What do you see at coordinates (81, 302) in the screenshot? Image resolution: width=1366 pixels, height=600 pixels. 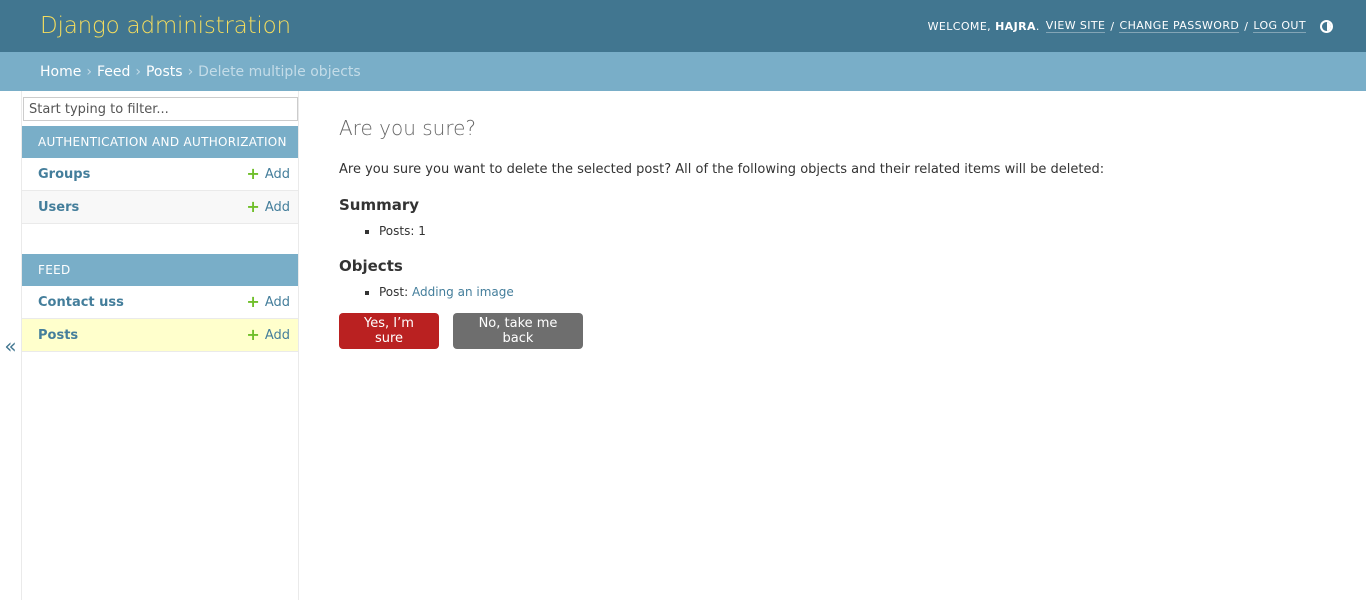 I see `sidebar-item-contact-uss-link: Contact uss` at bounding box center [81, 302].